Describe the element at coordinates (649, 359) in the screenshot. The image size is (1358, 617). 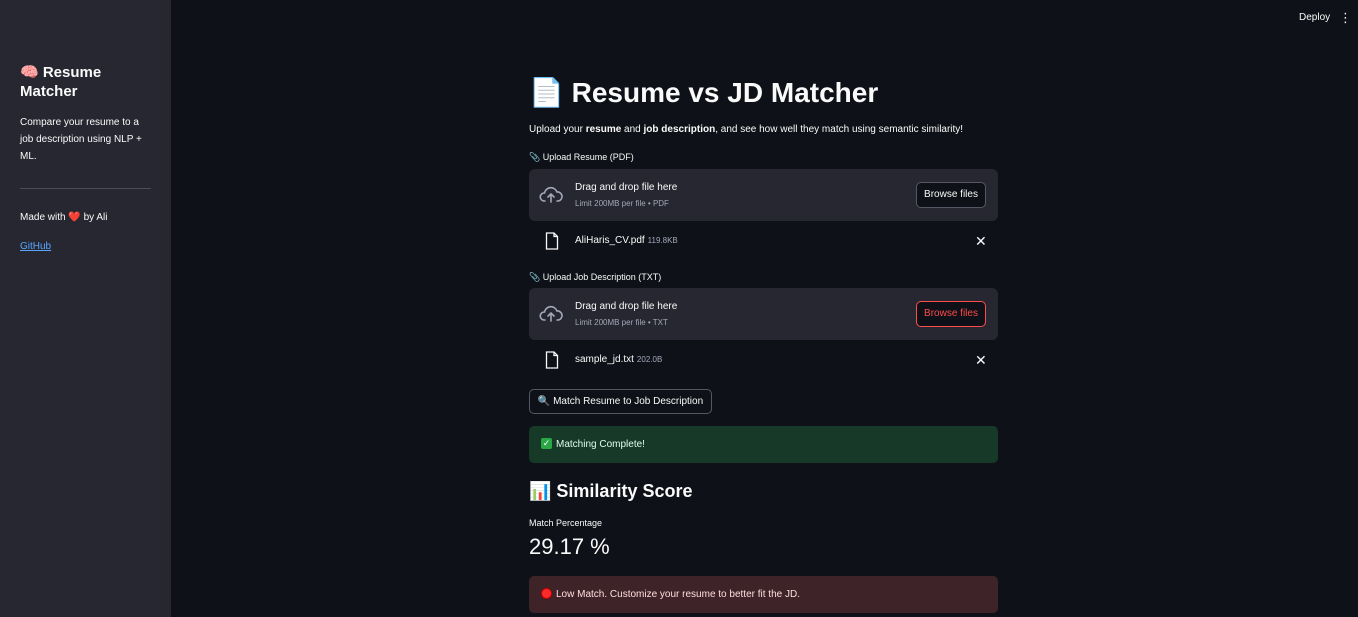
I see `file-size: 202.0B` at that location.